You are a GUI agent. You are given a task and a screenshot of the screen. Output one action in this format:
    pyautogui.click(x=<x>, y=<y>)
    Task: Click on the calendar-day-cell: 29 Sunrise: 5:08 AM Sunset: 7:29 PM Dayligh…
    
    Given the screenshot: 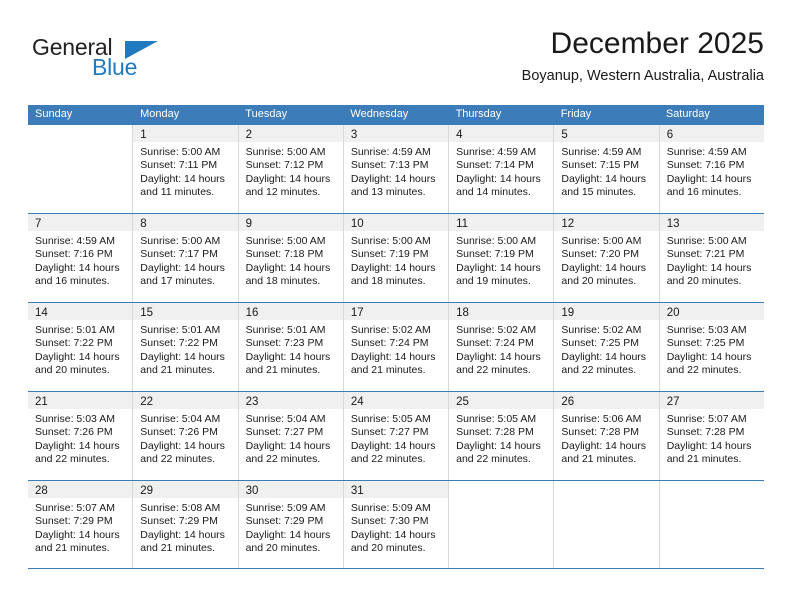 What is the action you would take?
    pyautogui.click(x=186, y=524)
    